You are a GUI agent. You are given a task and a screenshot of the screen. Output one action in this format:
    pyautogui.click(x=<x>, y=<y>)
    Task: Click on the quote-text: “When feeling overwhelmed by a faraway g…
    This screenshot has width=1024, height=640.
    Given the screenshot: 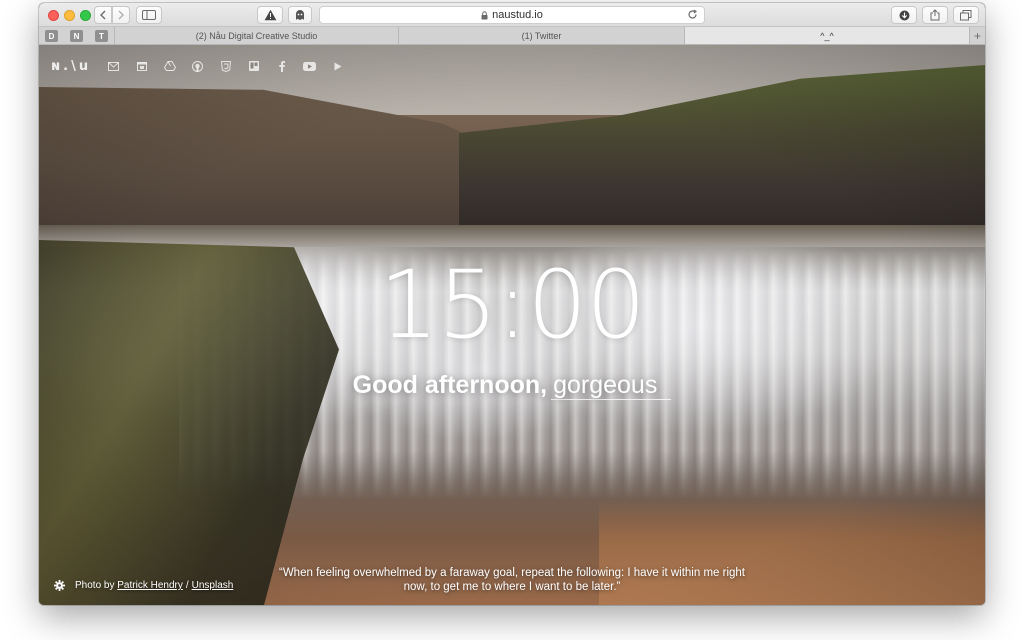 What is the action you would take?
    pyautogui.click(x=512, y=580)
    